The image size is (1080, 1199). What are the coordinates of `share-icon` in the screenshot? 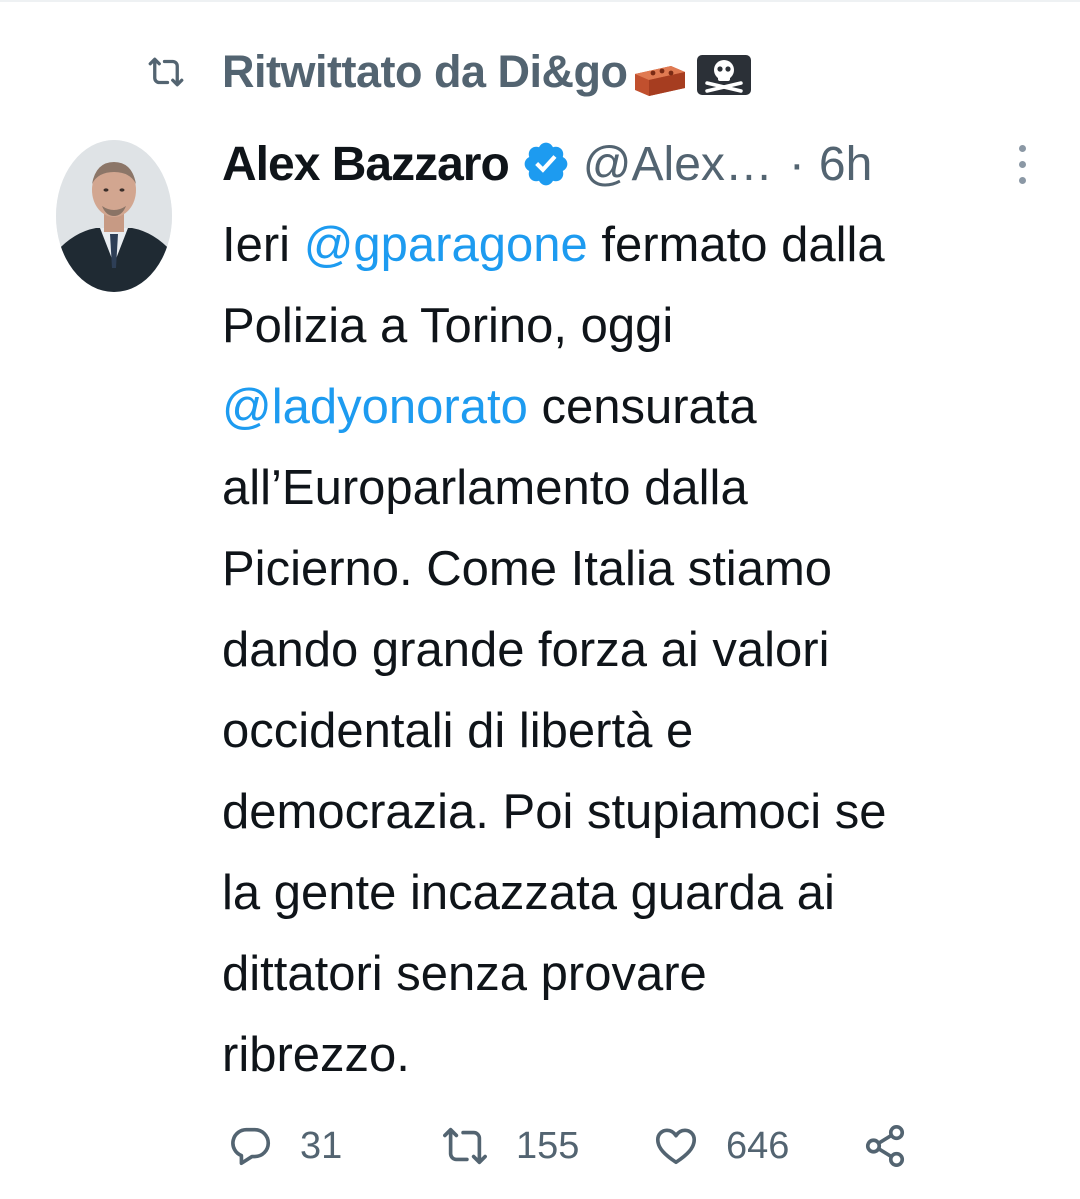 It's located at (885, 1146).